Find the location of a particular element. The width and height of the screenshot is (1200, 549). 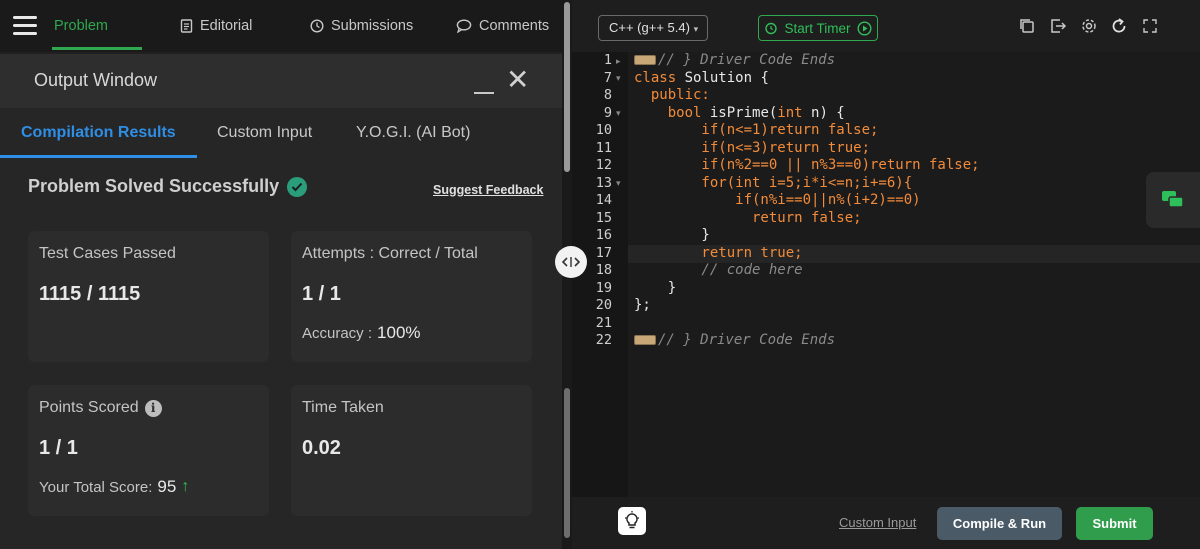

card-time: Time Taken 0.02 is located at coordinates (411, 450).